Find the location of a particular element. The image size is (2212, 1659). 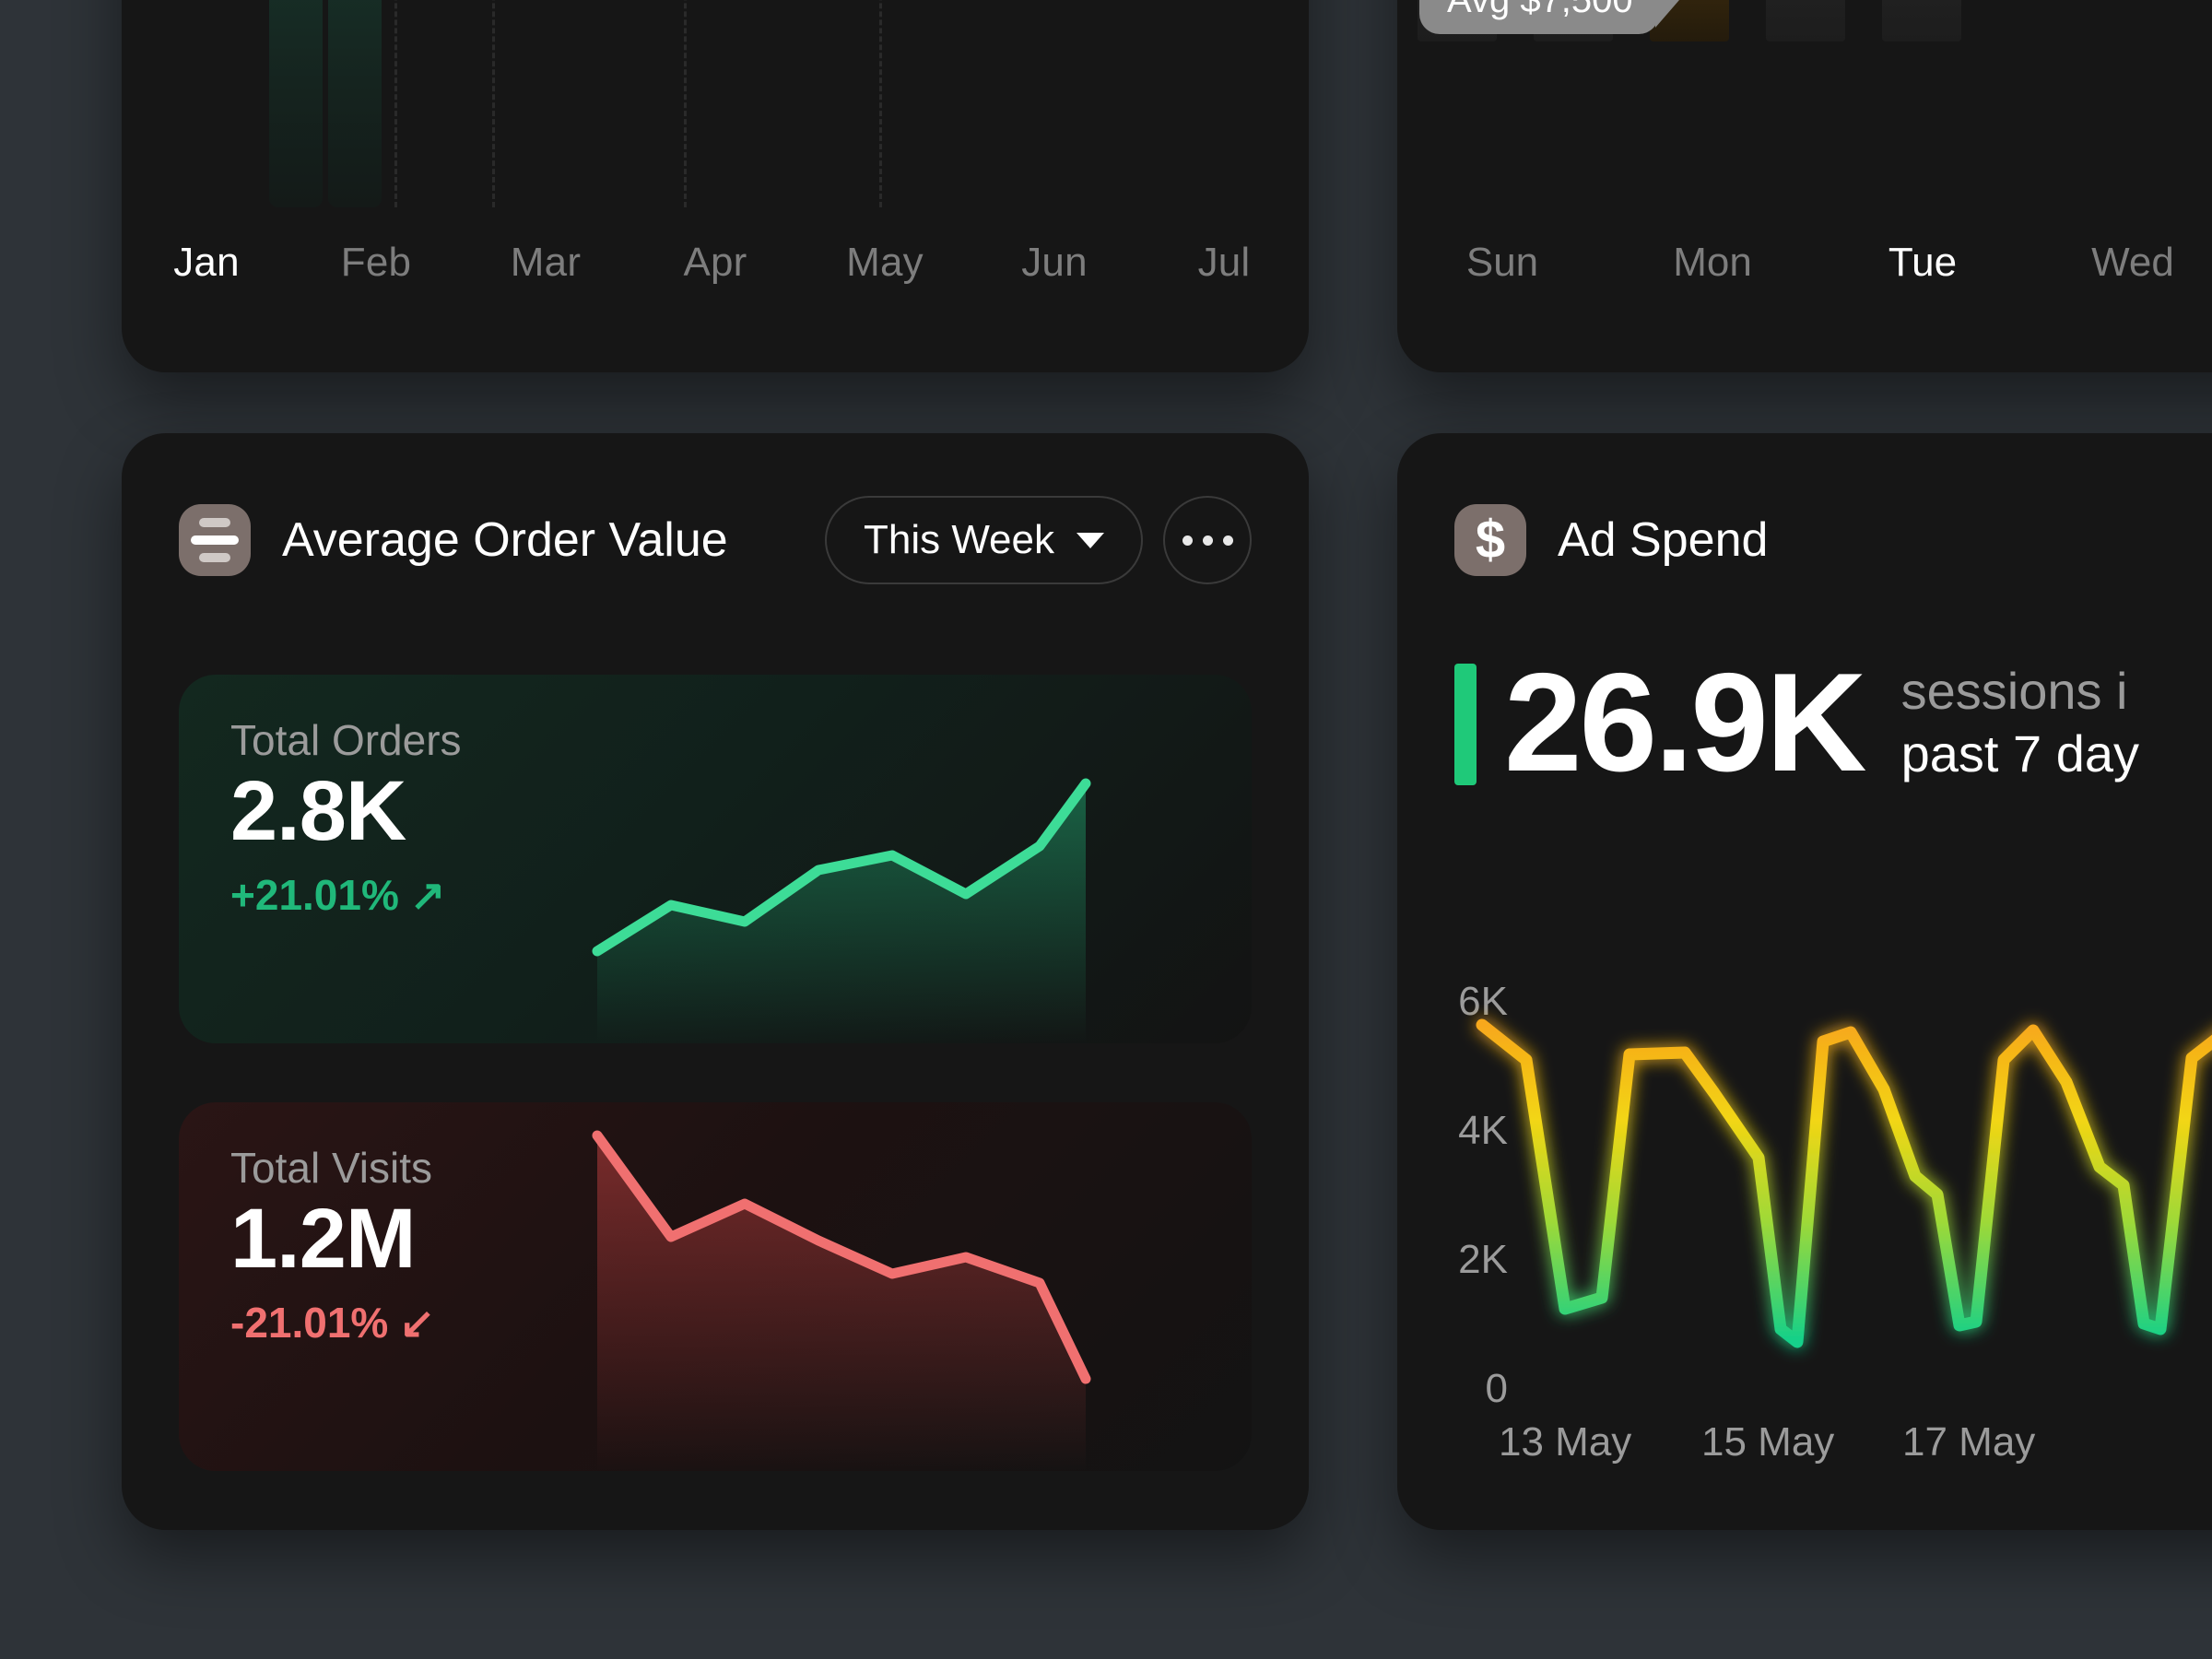

x-tick-15-may: 15 May is located at coordinates (1768, 1442).